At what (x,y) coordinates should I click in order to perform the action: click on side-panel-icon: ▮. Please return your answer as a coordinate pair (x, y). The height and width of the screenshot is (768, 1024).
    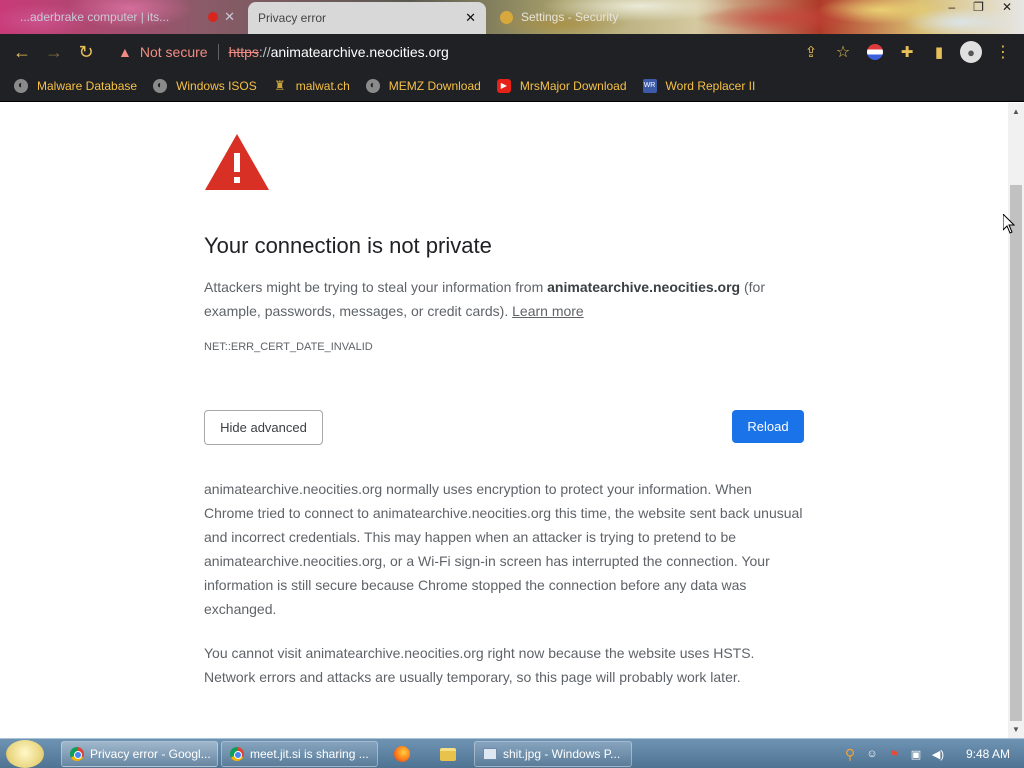
    Looking at the image, I should click on (939, 52).